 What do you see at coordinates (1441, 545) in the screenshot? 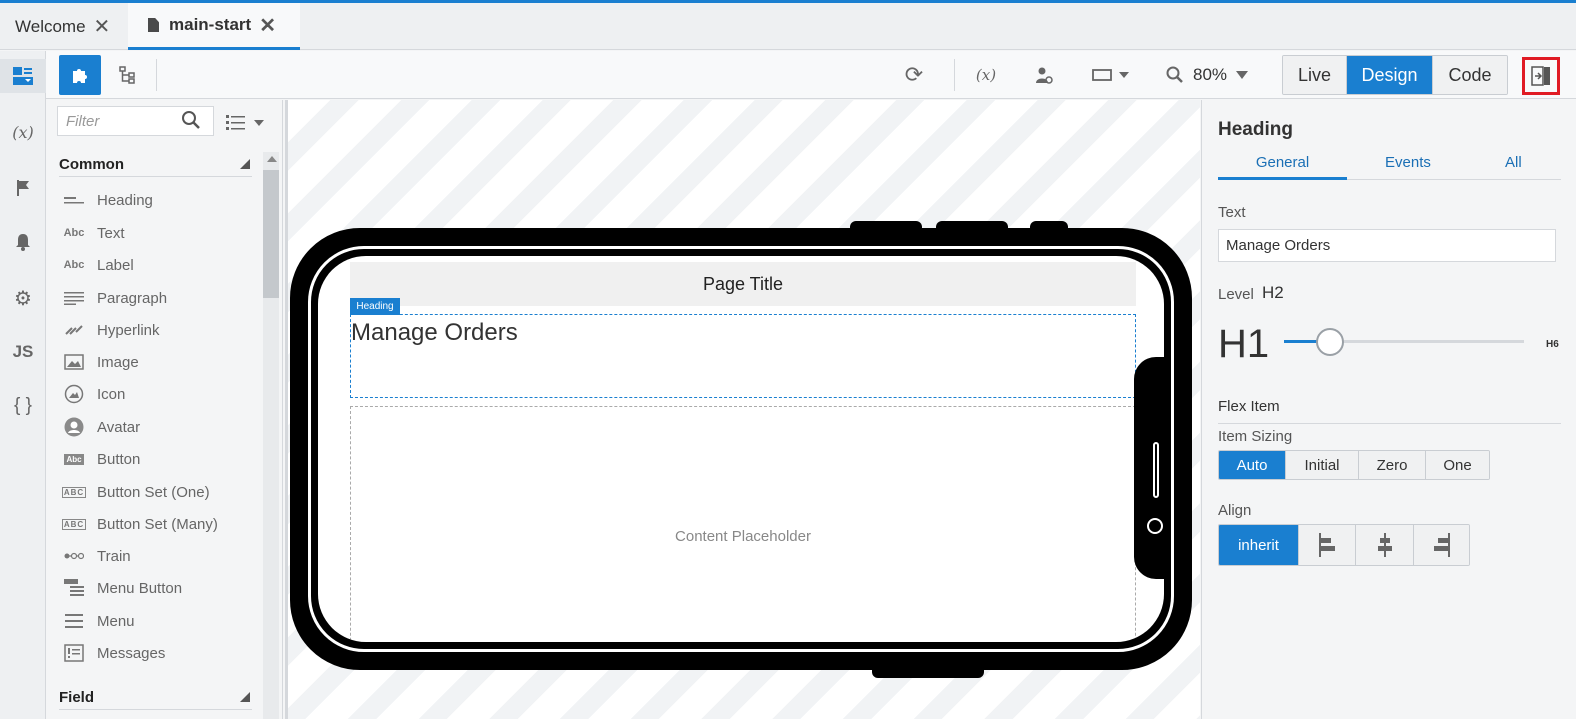
I see `align-end-icon` at bounding box center [1441, 545].